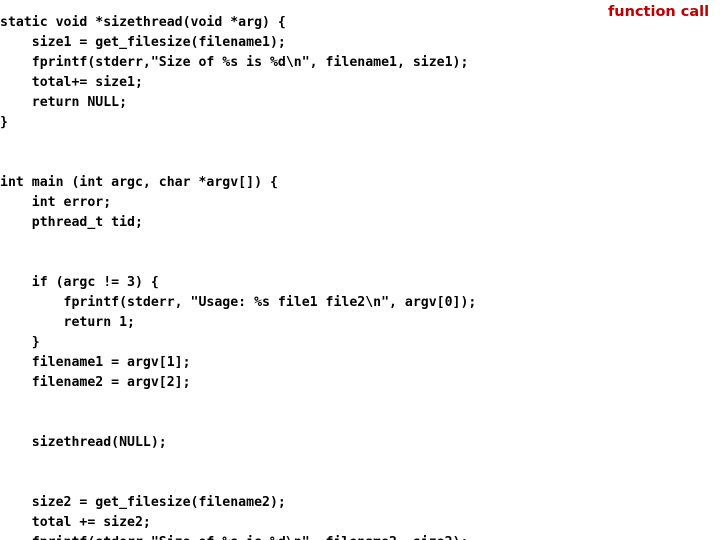  I want to click on annotation-function-call: function call, so click(659, 12).